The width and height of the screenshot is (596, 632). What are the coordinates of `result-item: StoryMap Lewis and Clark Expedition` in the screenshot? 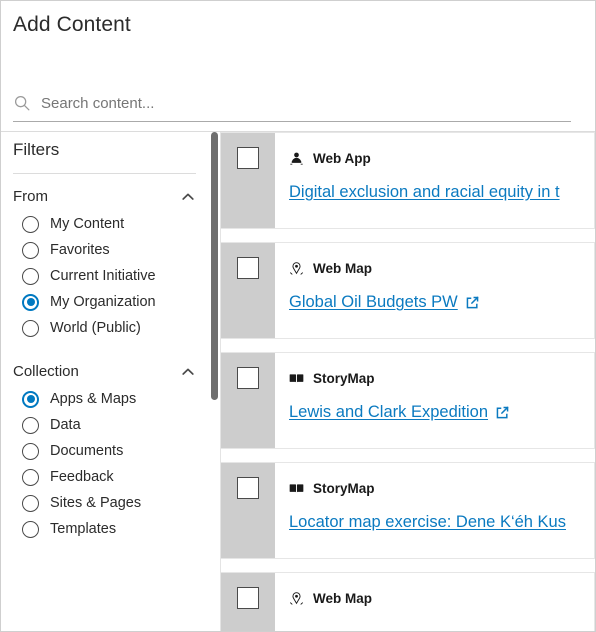 It's located at (408, 400).